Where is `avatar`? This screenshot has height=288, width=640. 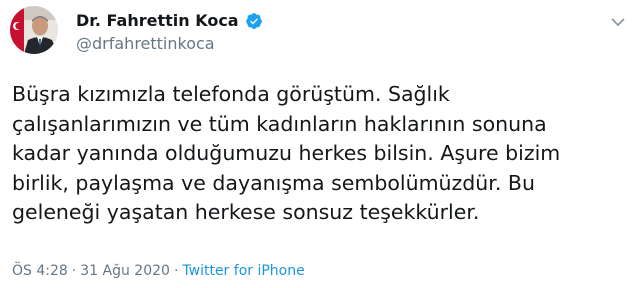 avatar is located at coordinates (34, 30).